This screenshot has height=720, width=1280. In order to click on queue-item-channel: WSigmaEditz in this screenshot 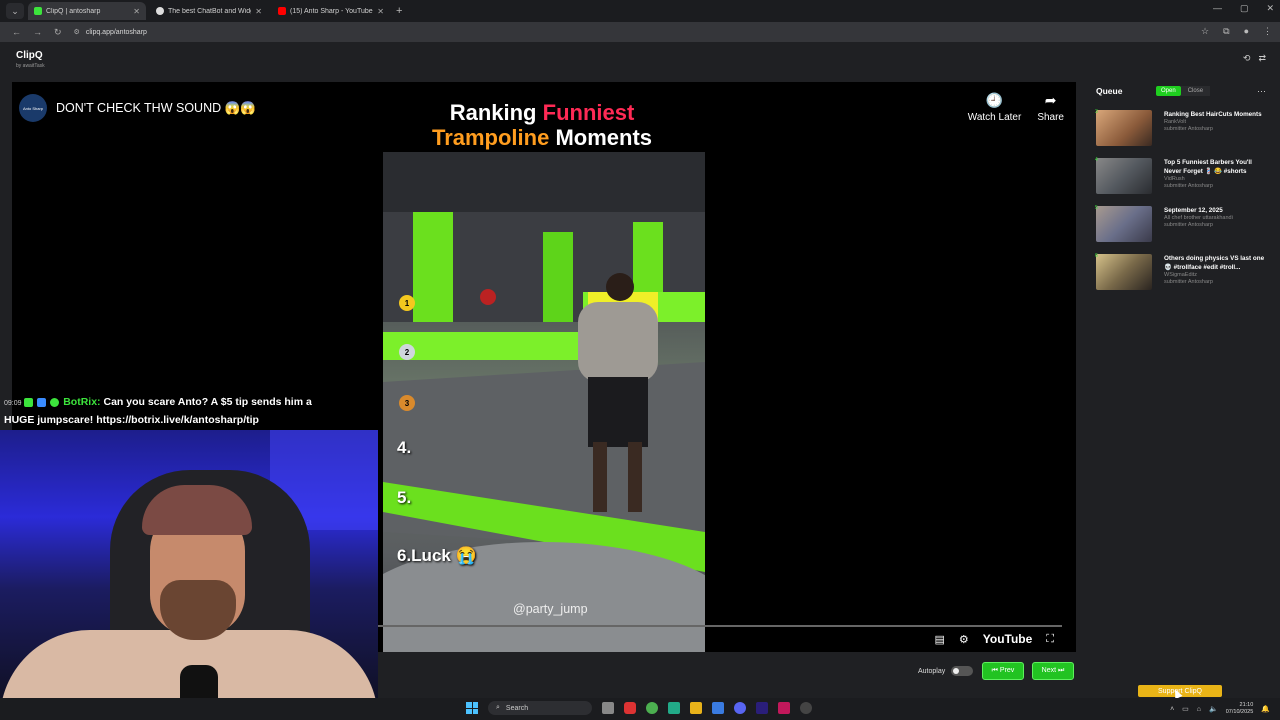, I will do `click(1181, 275)`.